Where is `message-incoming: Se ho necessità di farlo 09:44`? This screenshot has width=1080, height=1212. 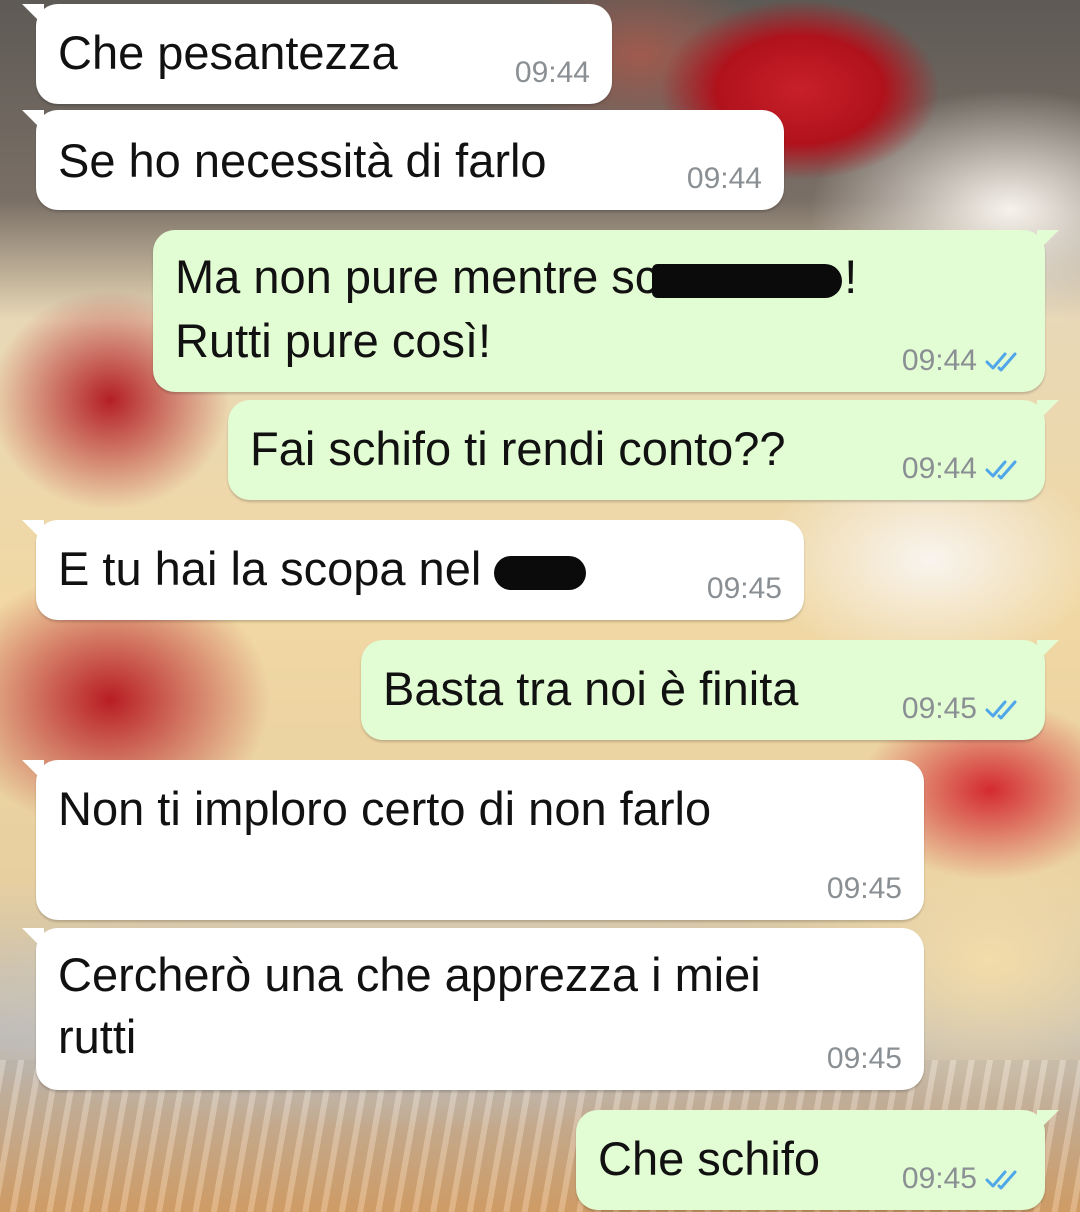 message-incoming: Se ho necessità di farlo 09:44 is located at coordinates (403, 160).